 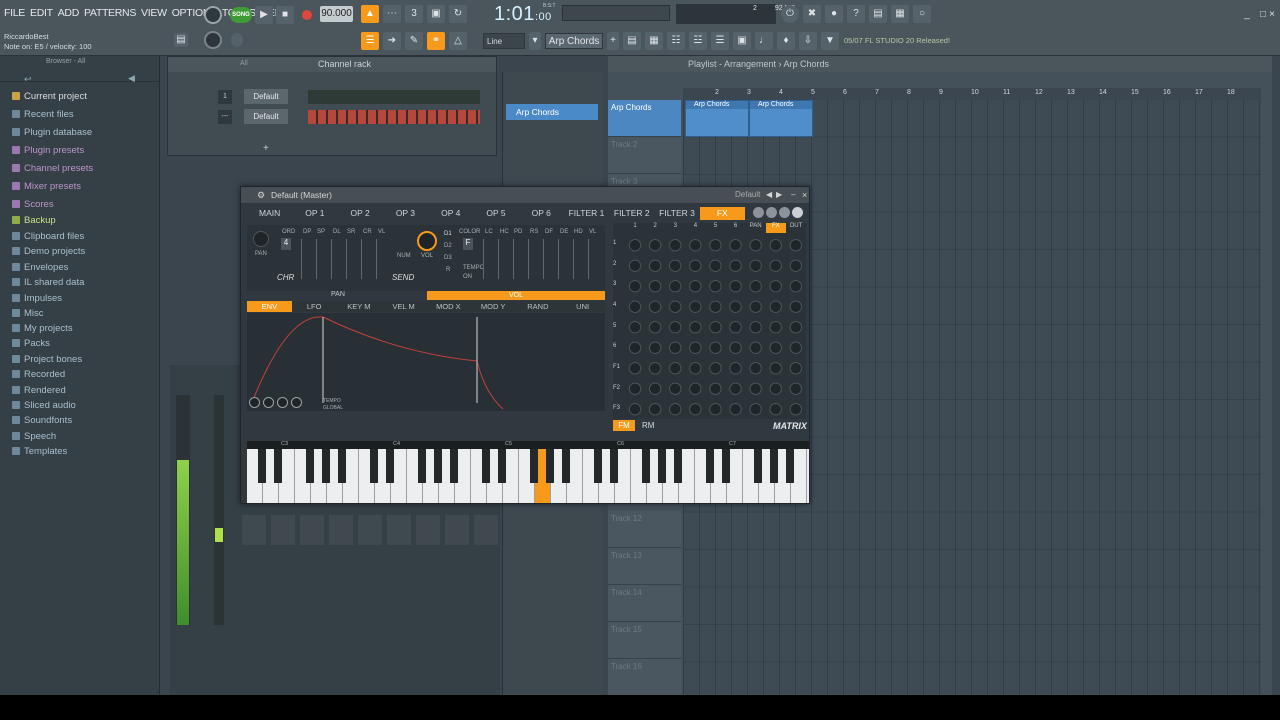 What do you see at coordinates (213, 40) in the screenshot?
I see `main-volume-knob` at bounding box center [213, 40].